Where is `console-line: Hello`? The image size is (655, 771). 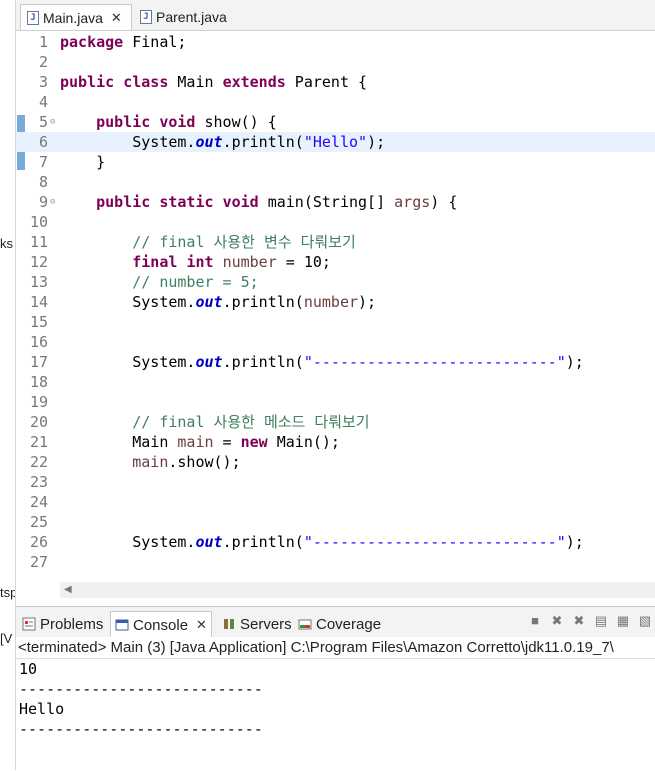
console-line: Hello is located at coordinates (42, 709).